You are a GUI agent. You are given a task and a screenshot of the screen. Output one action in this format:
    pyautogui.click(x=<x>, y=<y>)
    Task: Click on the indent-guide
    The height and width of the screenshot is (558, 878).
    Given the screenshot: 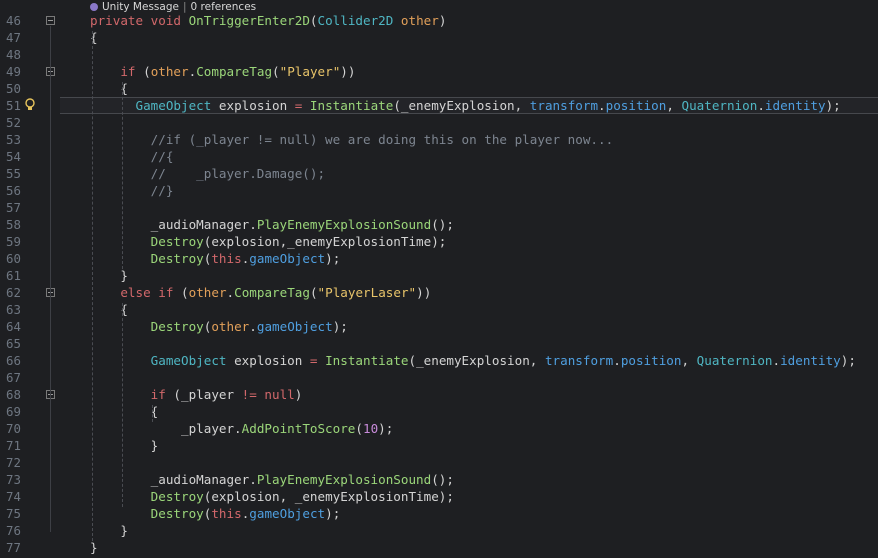 What is the action you would take?
    pyautogui.click(x=92, y=286)
    